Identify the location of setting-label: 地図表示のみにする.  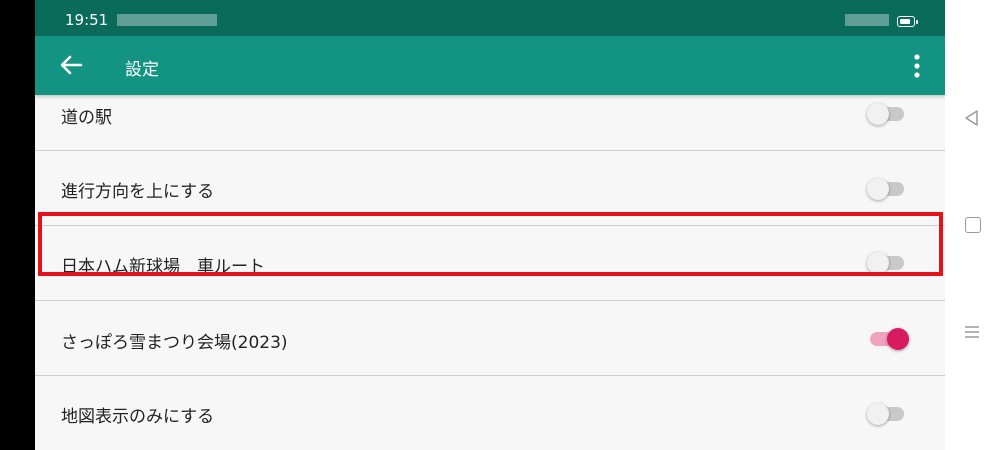
(138, 417).